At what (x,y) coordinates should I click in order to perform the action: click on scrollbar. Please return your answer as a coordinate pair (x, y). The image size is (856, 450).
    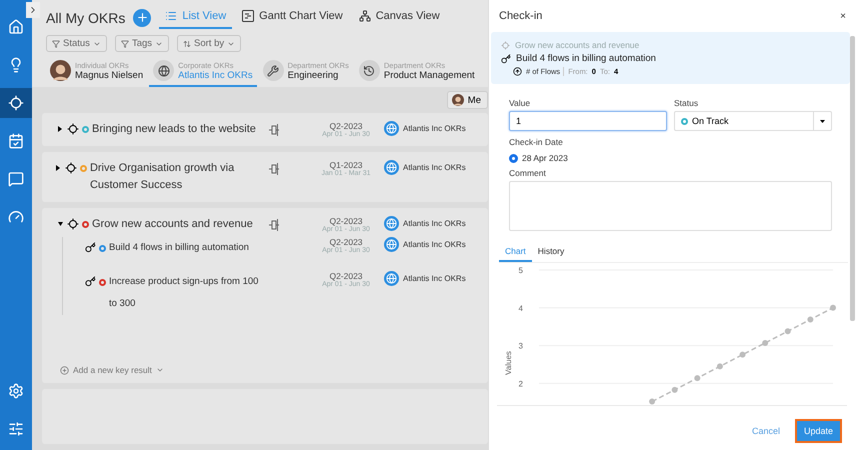
    Looking at the image, I should click on (852, 178).